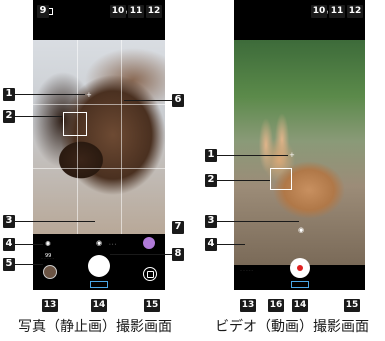 The height and width of the screenshot is (341, 385). What do you see at coordinates (50, 272) in the screenshot?
I see `thumbnail` at bounding box center [50, 272].